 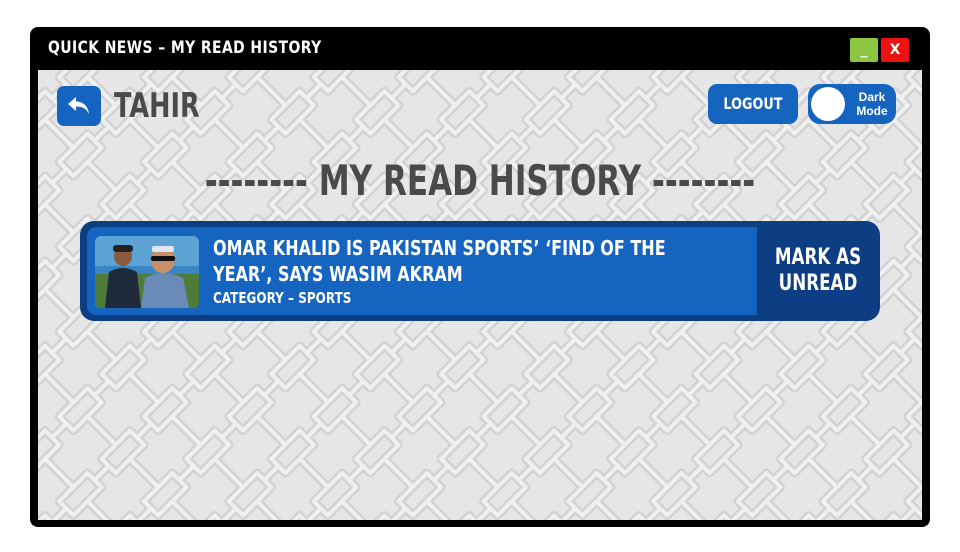 What do you see at coordinates (872, 111) in the screenshot?
I see `dark-mode-label-line2: Mode` at bounding box center [872, 111].